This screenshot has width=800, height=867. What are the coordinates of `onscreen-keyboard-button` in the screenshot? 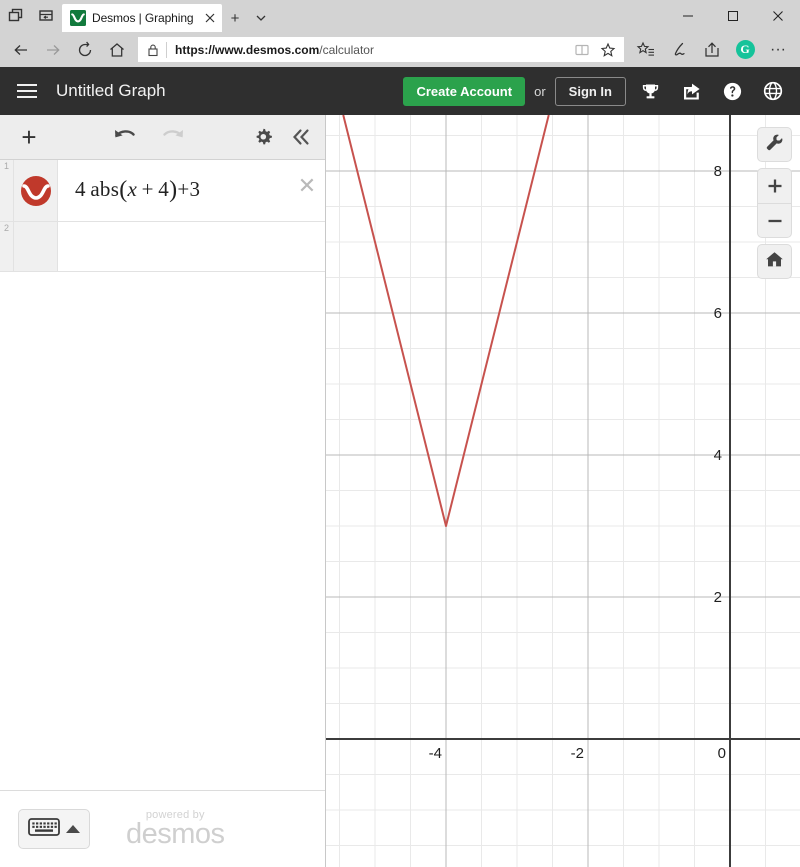 It's located at (54, 829).